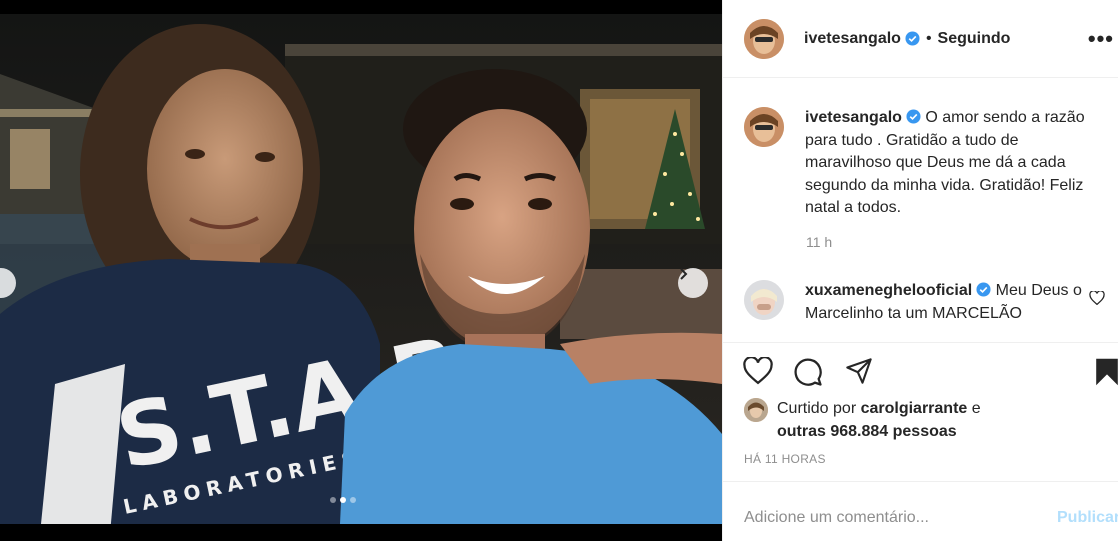  Describe the element at coordinates (1097, 298) in the screenshot. I see `like-comment-heart-icon` at that location.